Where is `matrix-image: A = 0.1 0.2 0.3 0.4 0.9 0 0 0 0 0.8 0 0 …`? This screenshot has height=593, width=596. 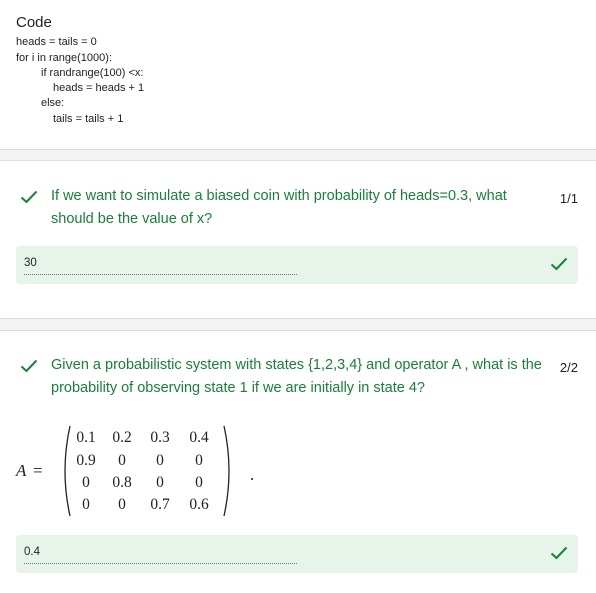
matrix-image: A = 0.1 0.2 0.3 0.4 0.9 0 0 0 0 0.8 0 0 … is located at coordinates (135, 471).